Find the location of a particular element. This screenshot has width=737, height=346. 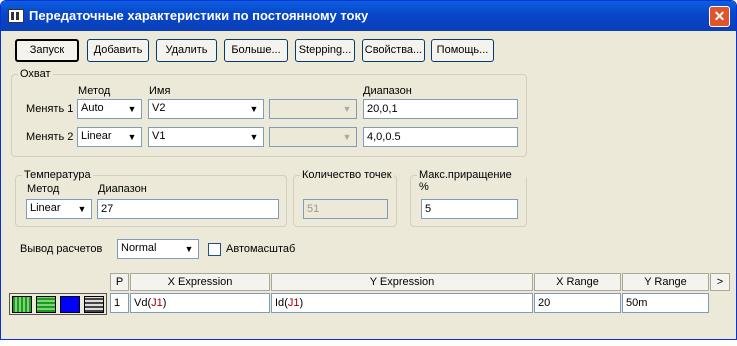

temperature-range-input: 27 is located at coordinates (188, 209).